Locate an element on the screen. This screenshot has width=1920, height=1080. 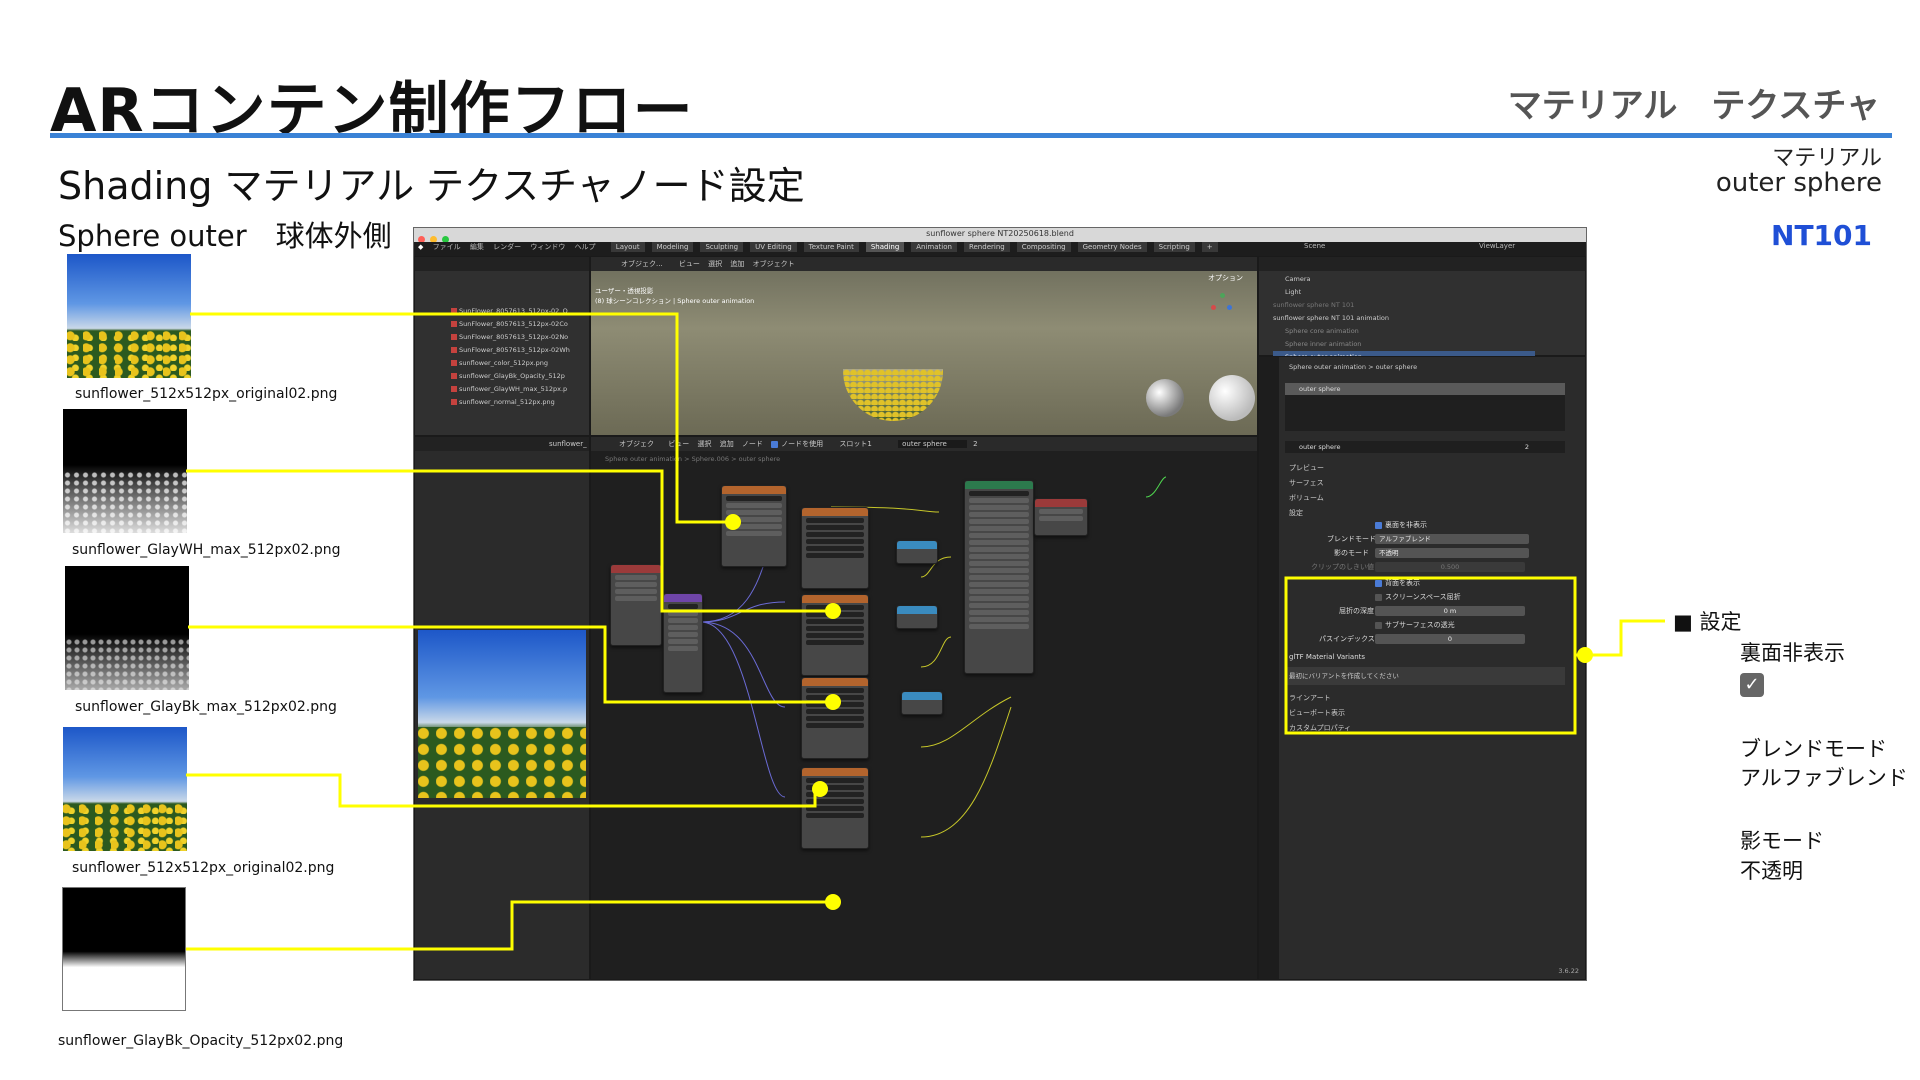
tab-texture-paint: Texture Paint is located at coordinates (831, 247).